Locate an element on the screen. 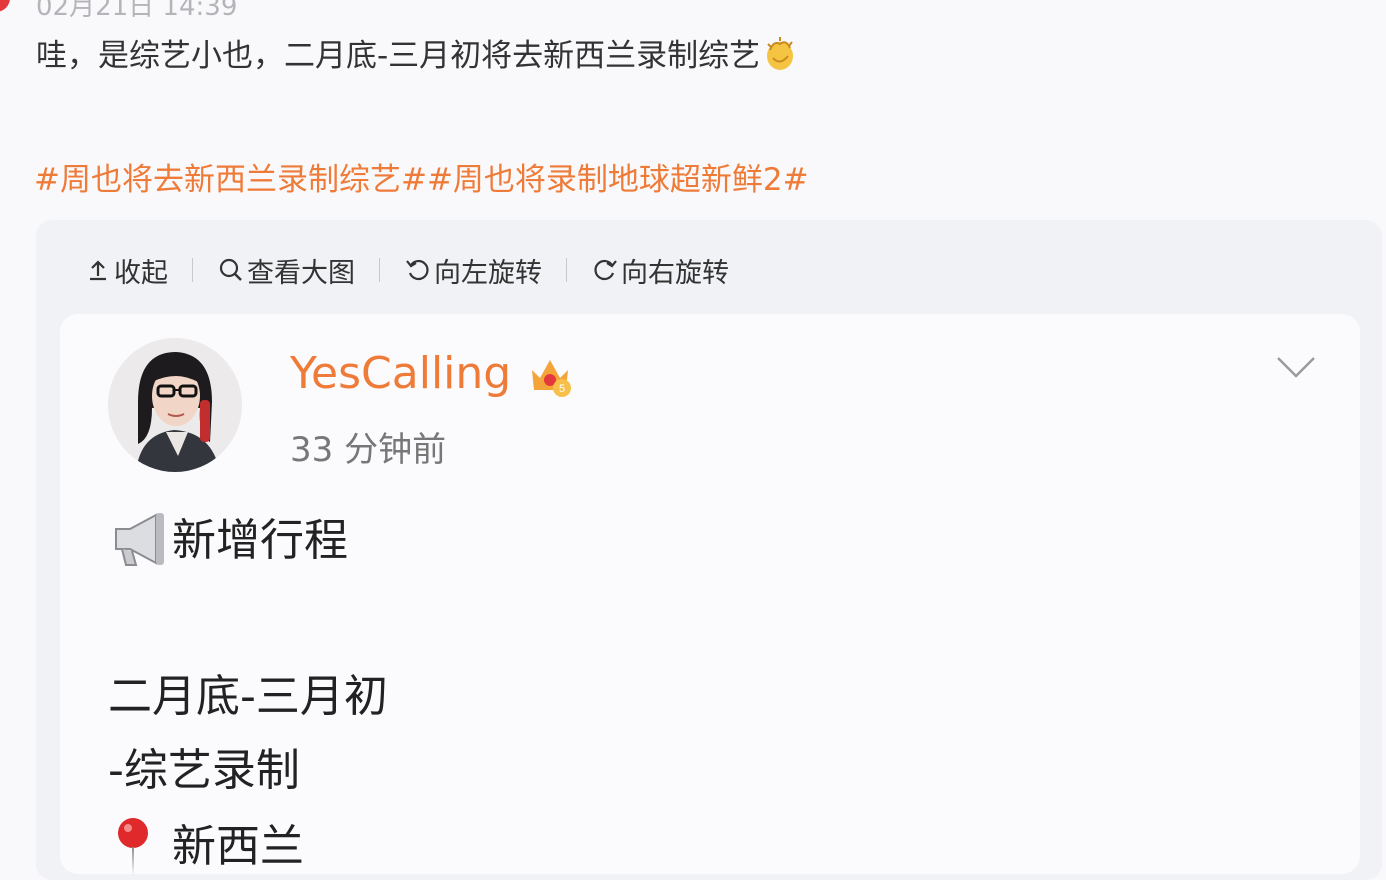 The height and width of the screenshot is (880, 1386). rotate-right-button: 向右旋转 is located at coordinates (660, 270).